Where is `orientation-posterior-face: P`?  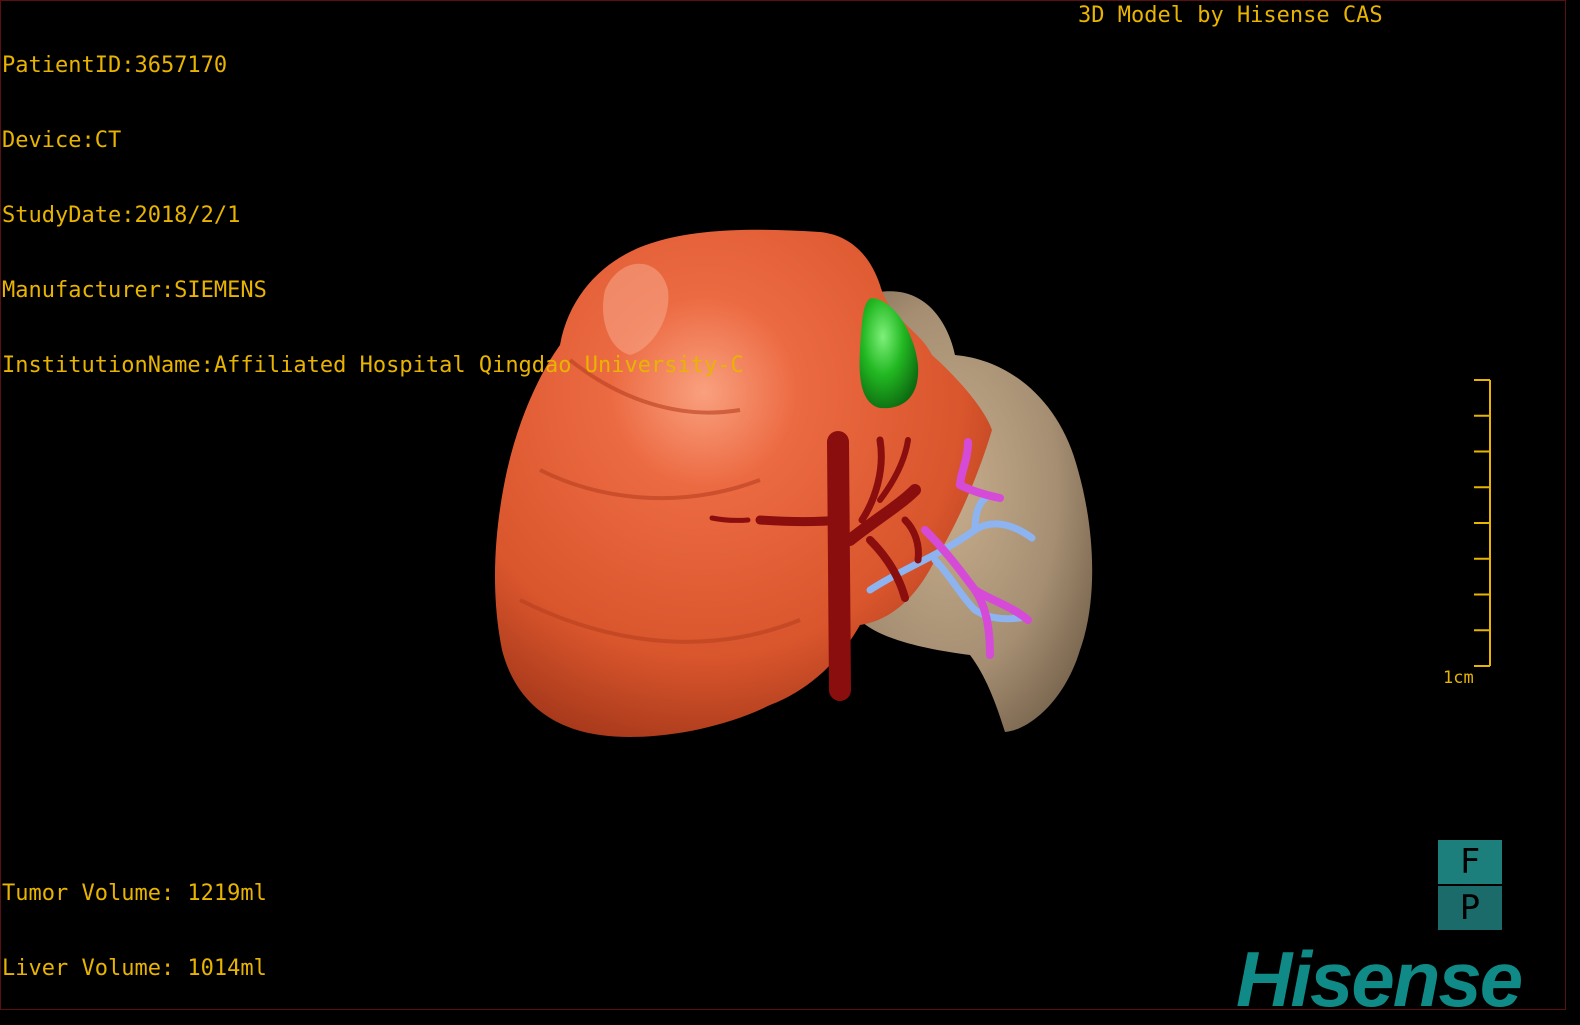 orientation-posterior-face: P is located at coordinates (1470, 908).